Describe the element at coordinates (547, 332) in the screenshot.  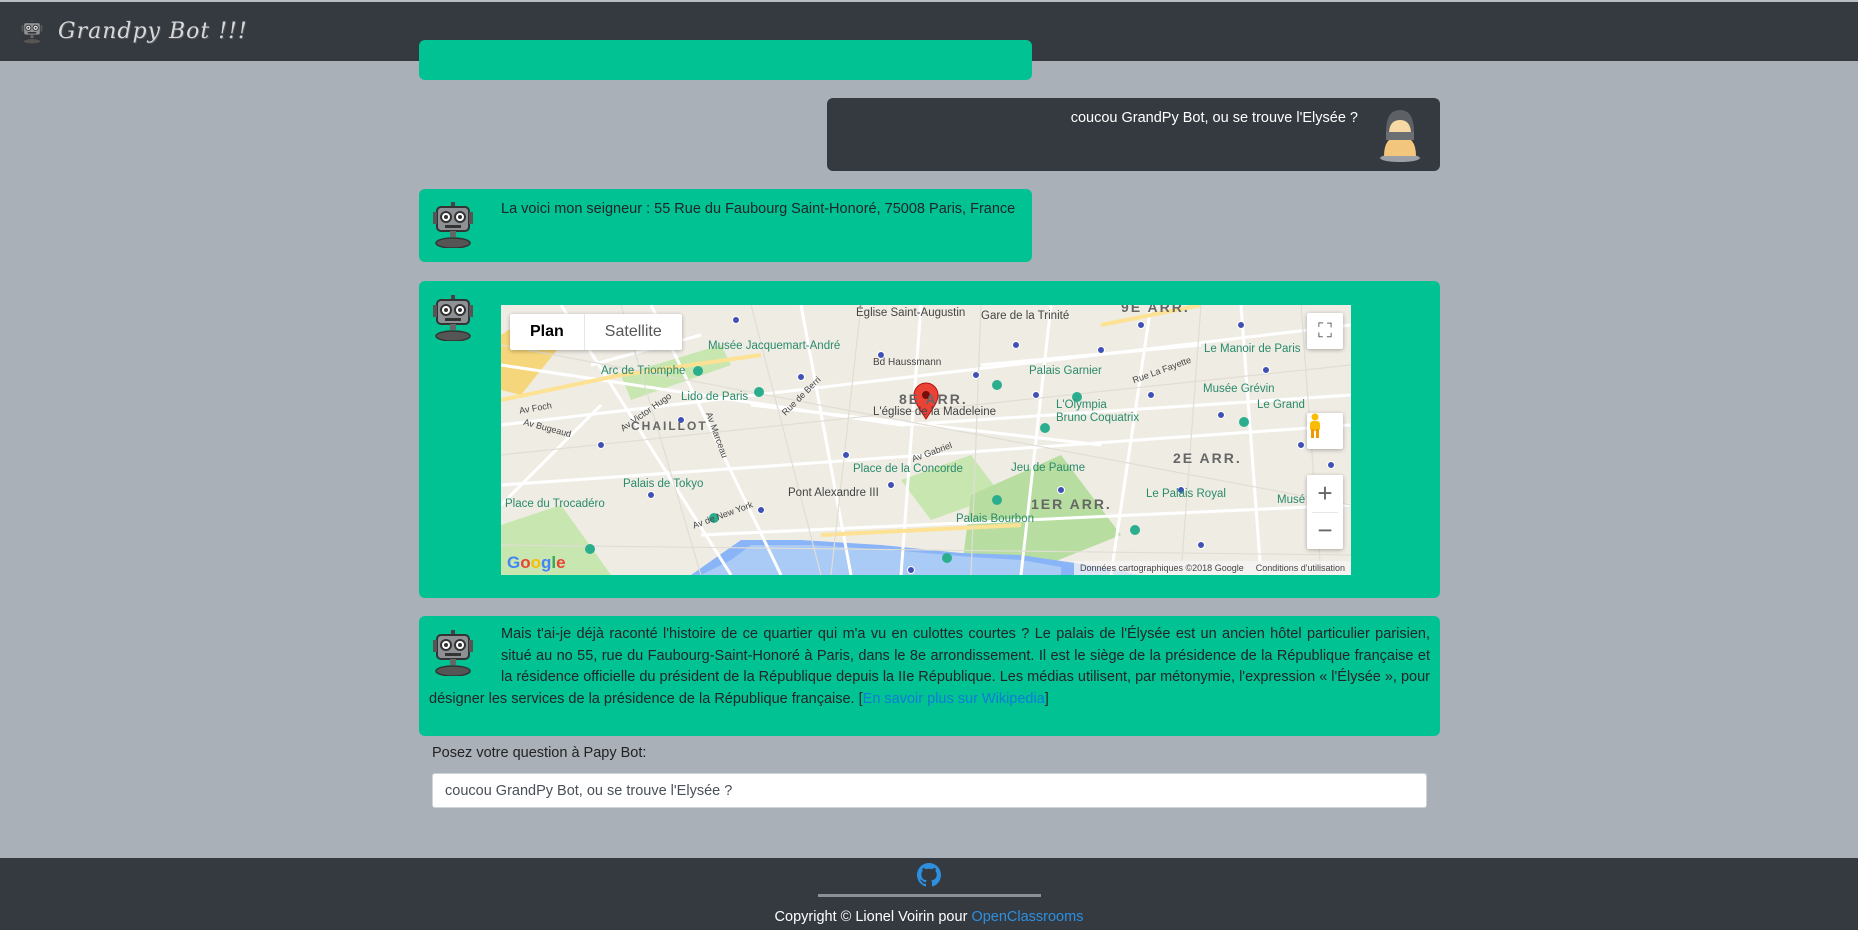
I see `map-type-plan-button: Plan` at that location.